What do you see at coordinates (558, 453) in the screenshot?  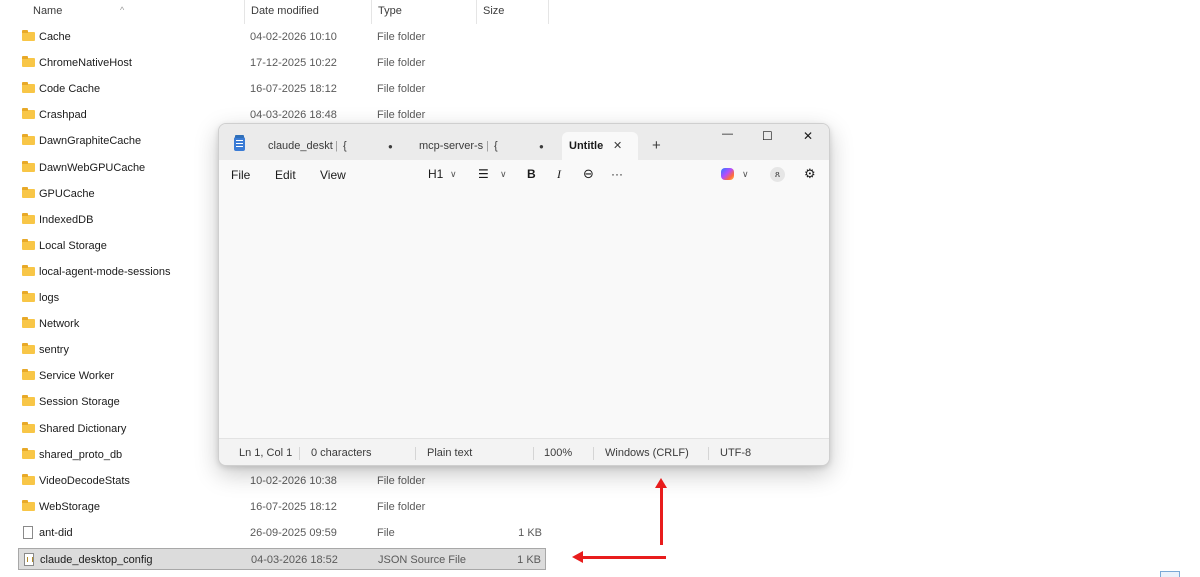 I see `zoom-level: 100%` at bounding box center [558, 453].